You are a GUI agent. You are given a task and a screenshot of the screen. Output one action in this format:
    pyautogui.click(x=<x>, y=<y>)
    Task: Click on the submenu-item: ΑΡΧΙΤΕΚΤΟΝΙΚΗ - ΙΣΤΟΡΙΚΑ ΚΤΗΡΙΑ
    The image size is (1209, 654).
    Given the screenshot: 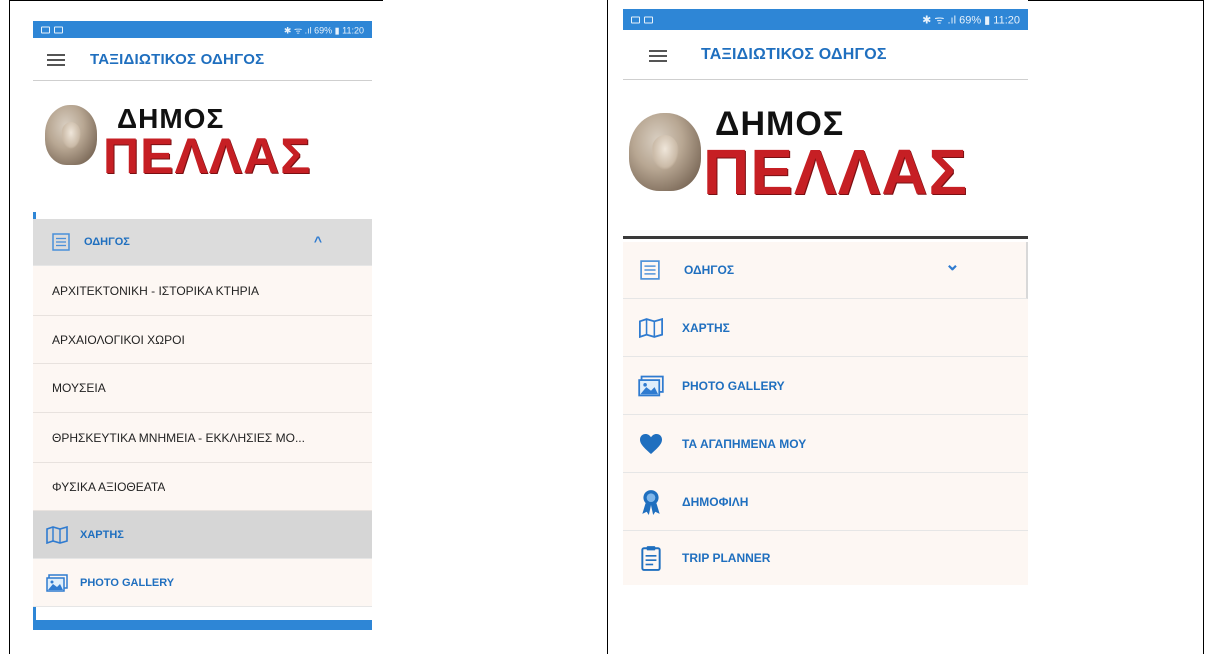 What is the action you would take?
    pyautogui.click(x=202, y=291)
    